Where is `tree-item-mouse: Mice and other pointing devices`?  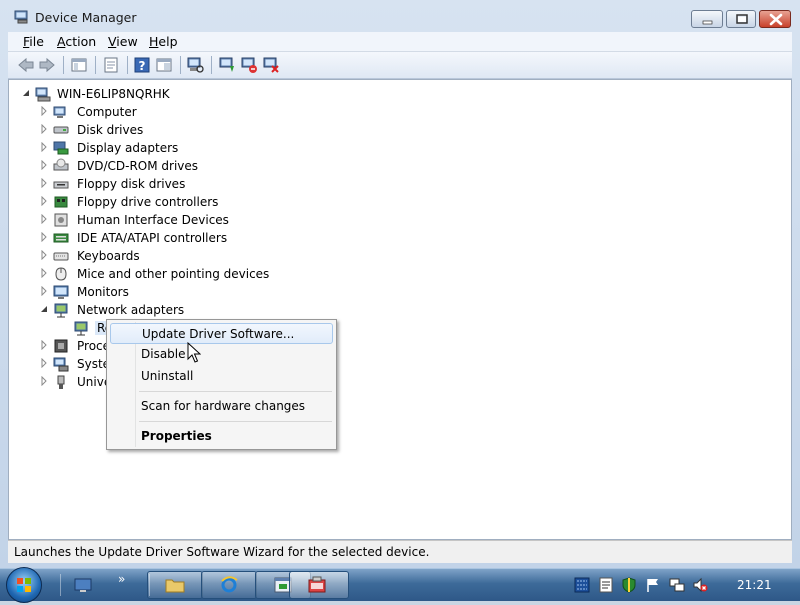
tree-item-mouse: Mice and other pointing devices is located at coordinates (169, 274).